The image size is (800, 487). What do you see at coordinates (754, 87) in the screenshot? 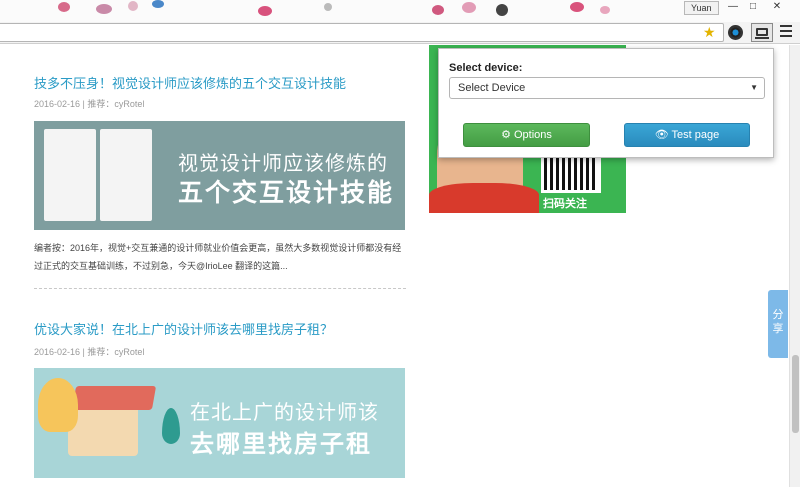
I see `dropdown-arrow-icon: ▼` at bounding box center [754, 87].